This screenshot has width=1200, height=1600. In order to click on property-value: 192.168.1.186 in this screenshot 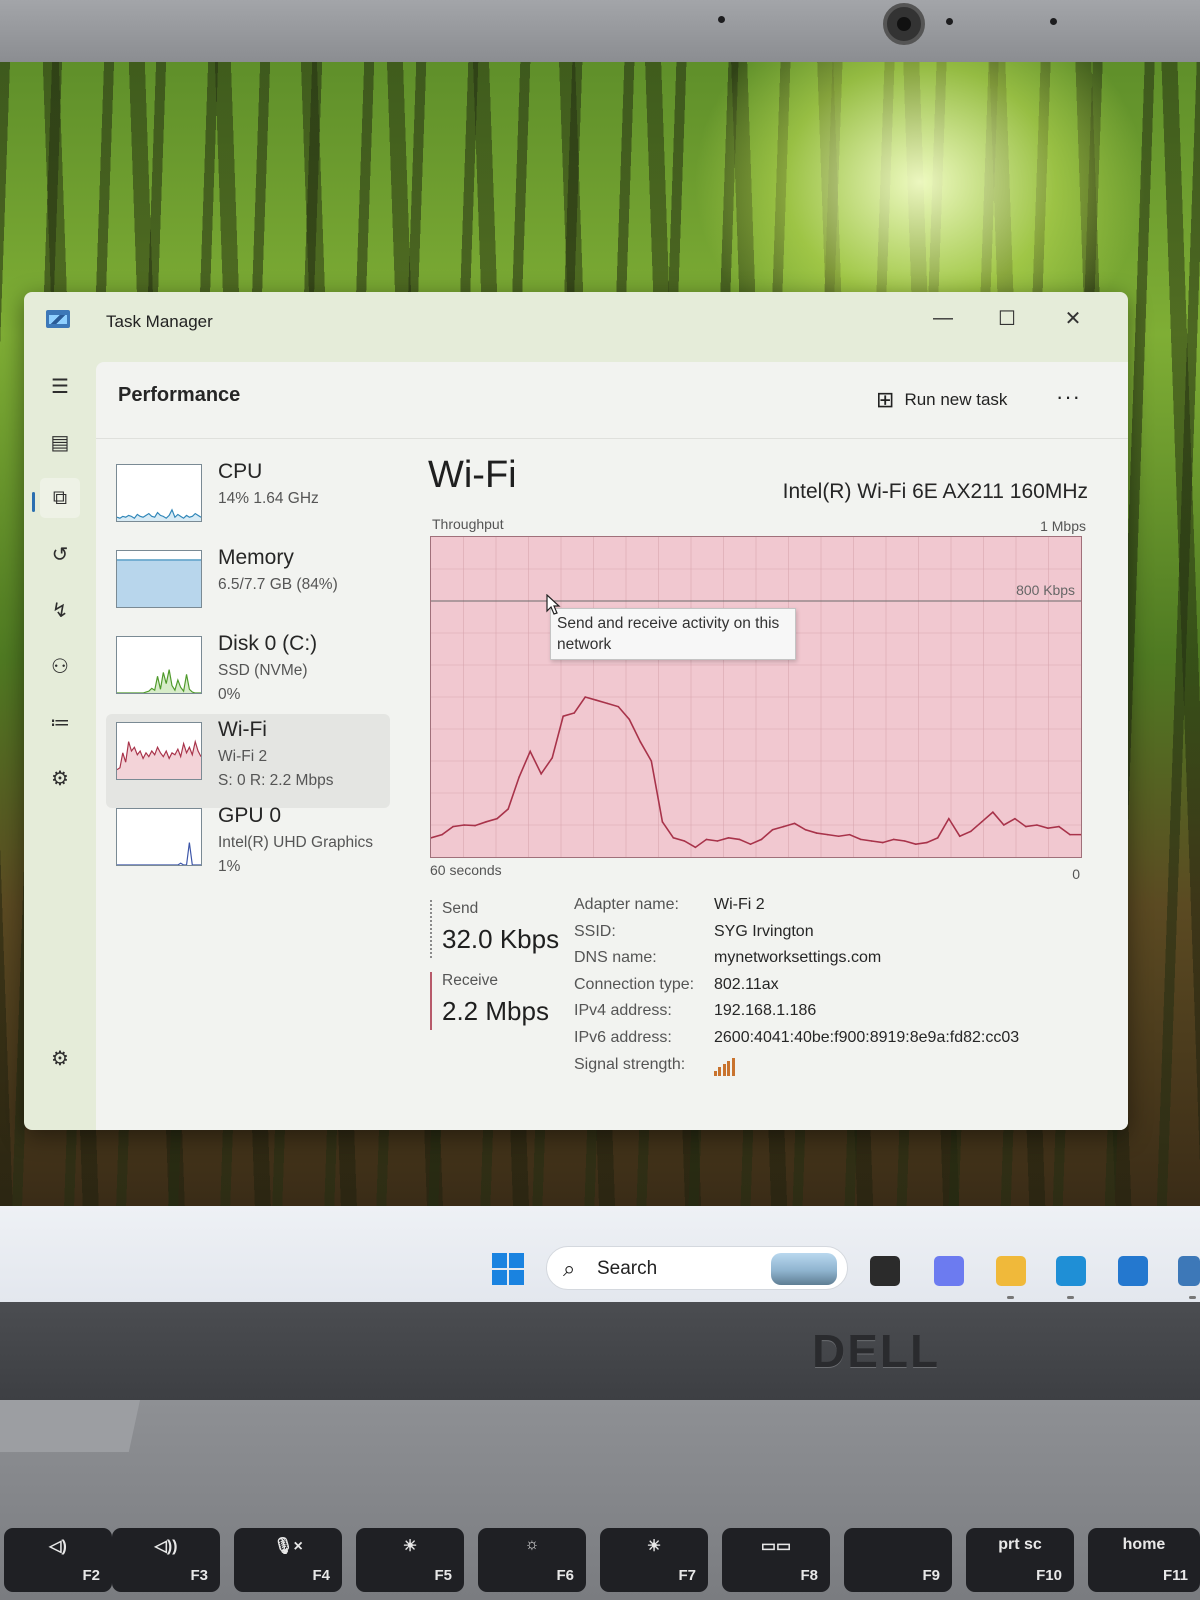, I will do `click(765, 1011)`.